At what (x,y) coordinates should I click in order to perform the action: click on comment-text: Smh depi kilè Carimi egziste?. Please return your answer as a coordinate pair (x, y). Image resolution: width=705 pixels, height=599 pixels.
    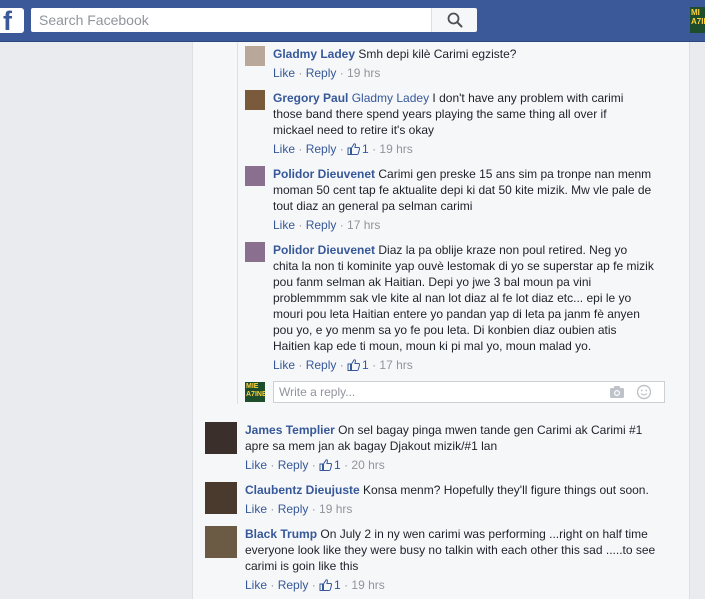
    Looking at the image, I should click on (437, 54).